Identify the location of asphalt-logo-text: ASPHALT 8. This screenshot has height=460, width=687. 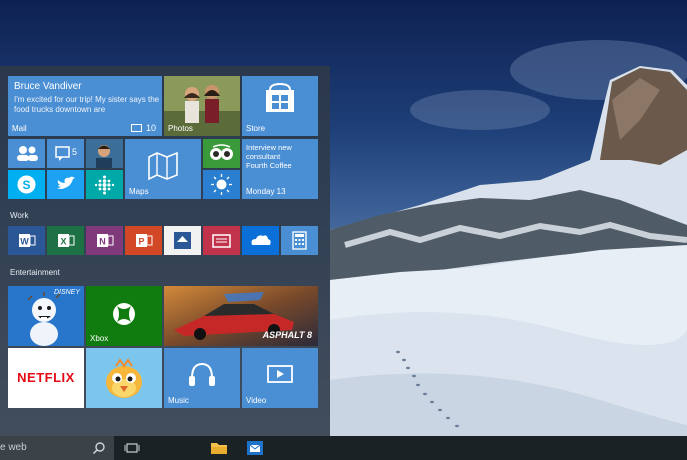
(287, 335).